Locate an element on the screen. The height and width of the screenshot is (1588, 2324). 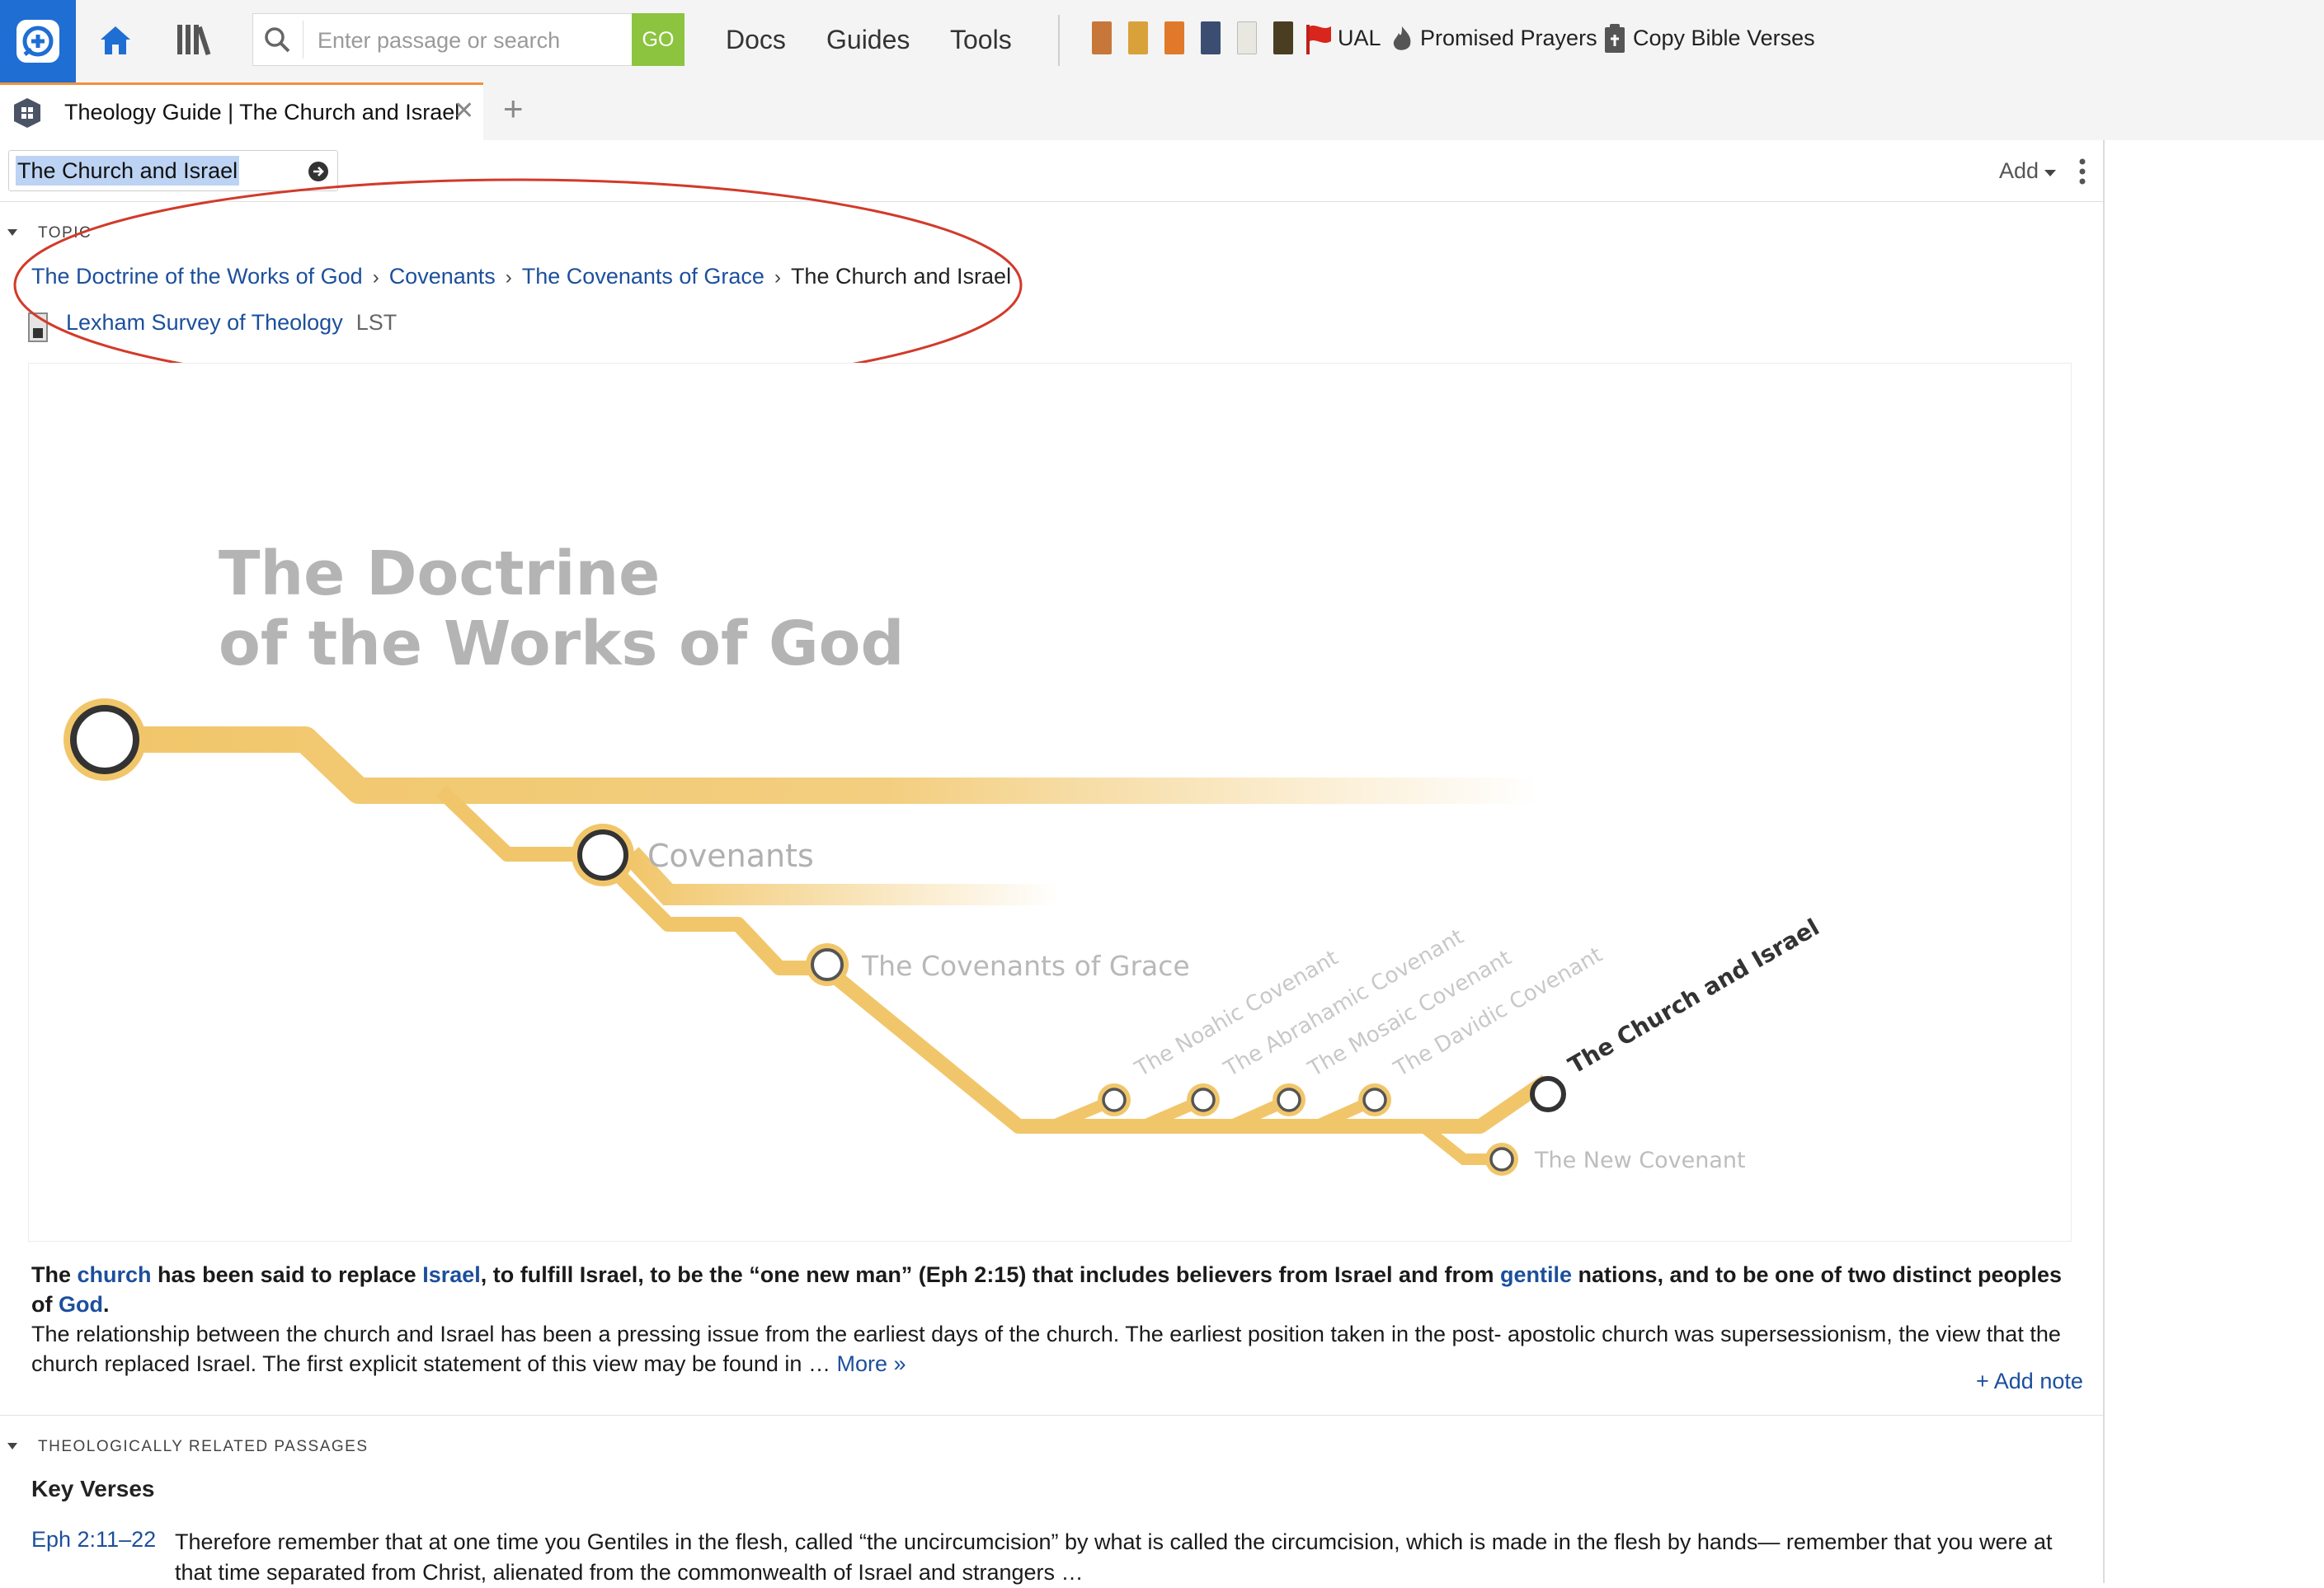
add-menu: Add is located at coordinates (2028, 171).